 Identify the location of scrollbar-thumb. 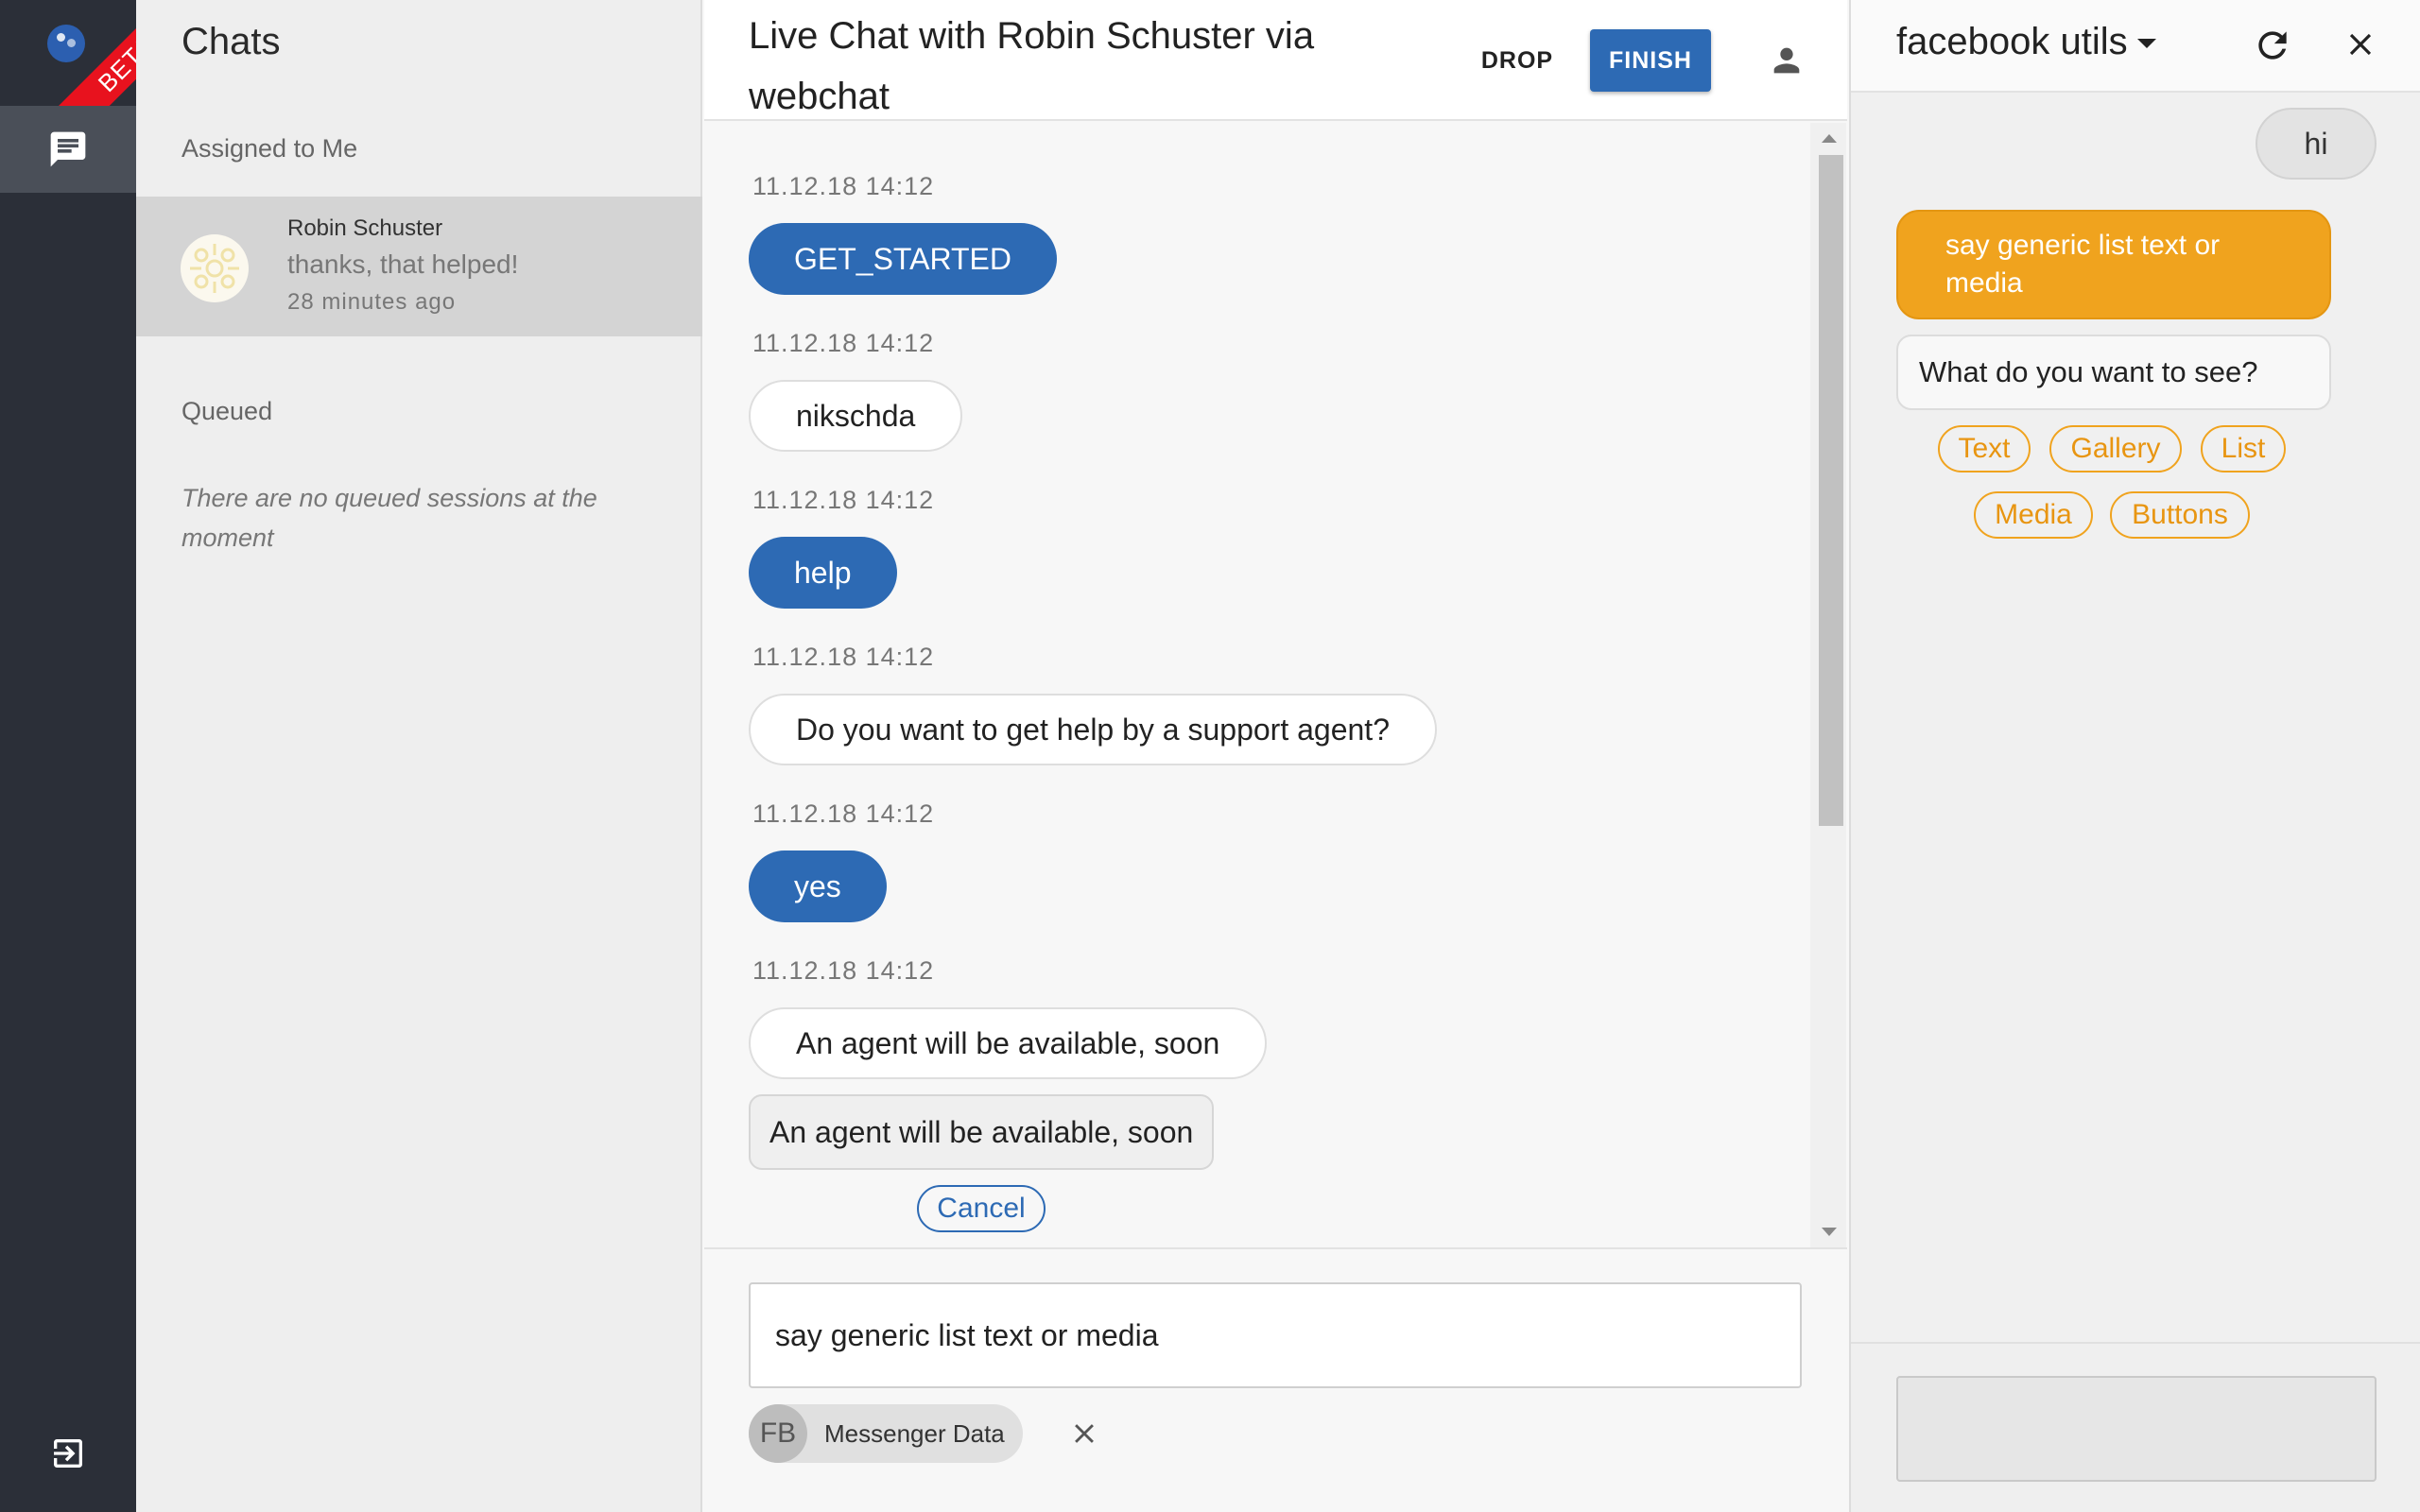
(1831, 490).